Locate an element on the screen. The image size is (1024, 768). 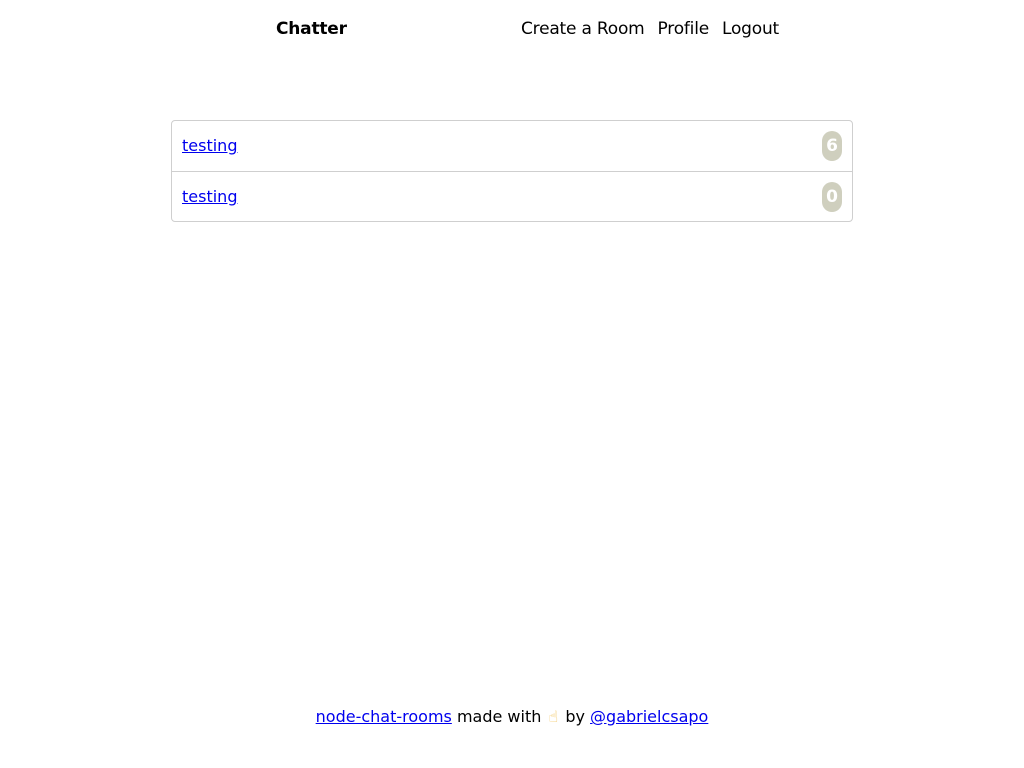
room-list-item: testing 6 is located at coordinates (512, 146).